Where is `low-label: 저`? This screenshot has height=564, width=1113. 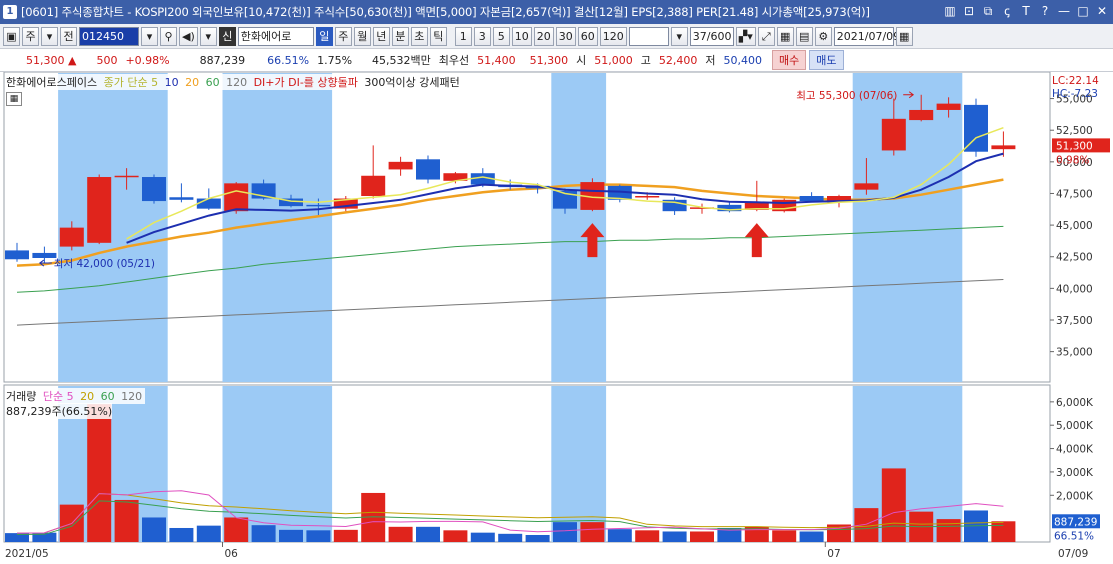
low-label: 저 is located at coordinates (710, 60).